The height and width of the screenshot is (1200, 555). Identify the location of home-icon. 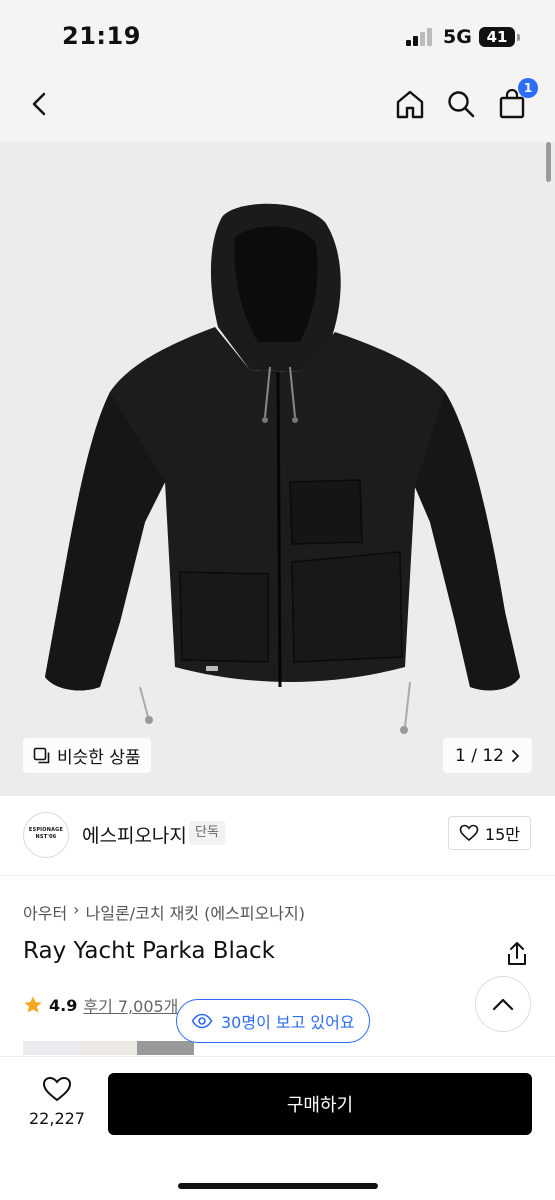
(410, 104).